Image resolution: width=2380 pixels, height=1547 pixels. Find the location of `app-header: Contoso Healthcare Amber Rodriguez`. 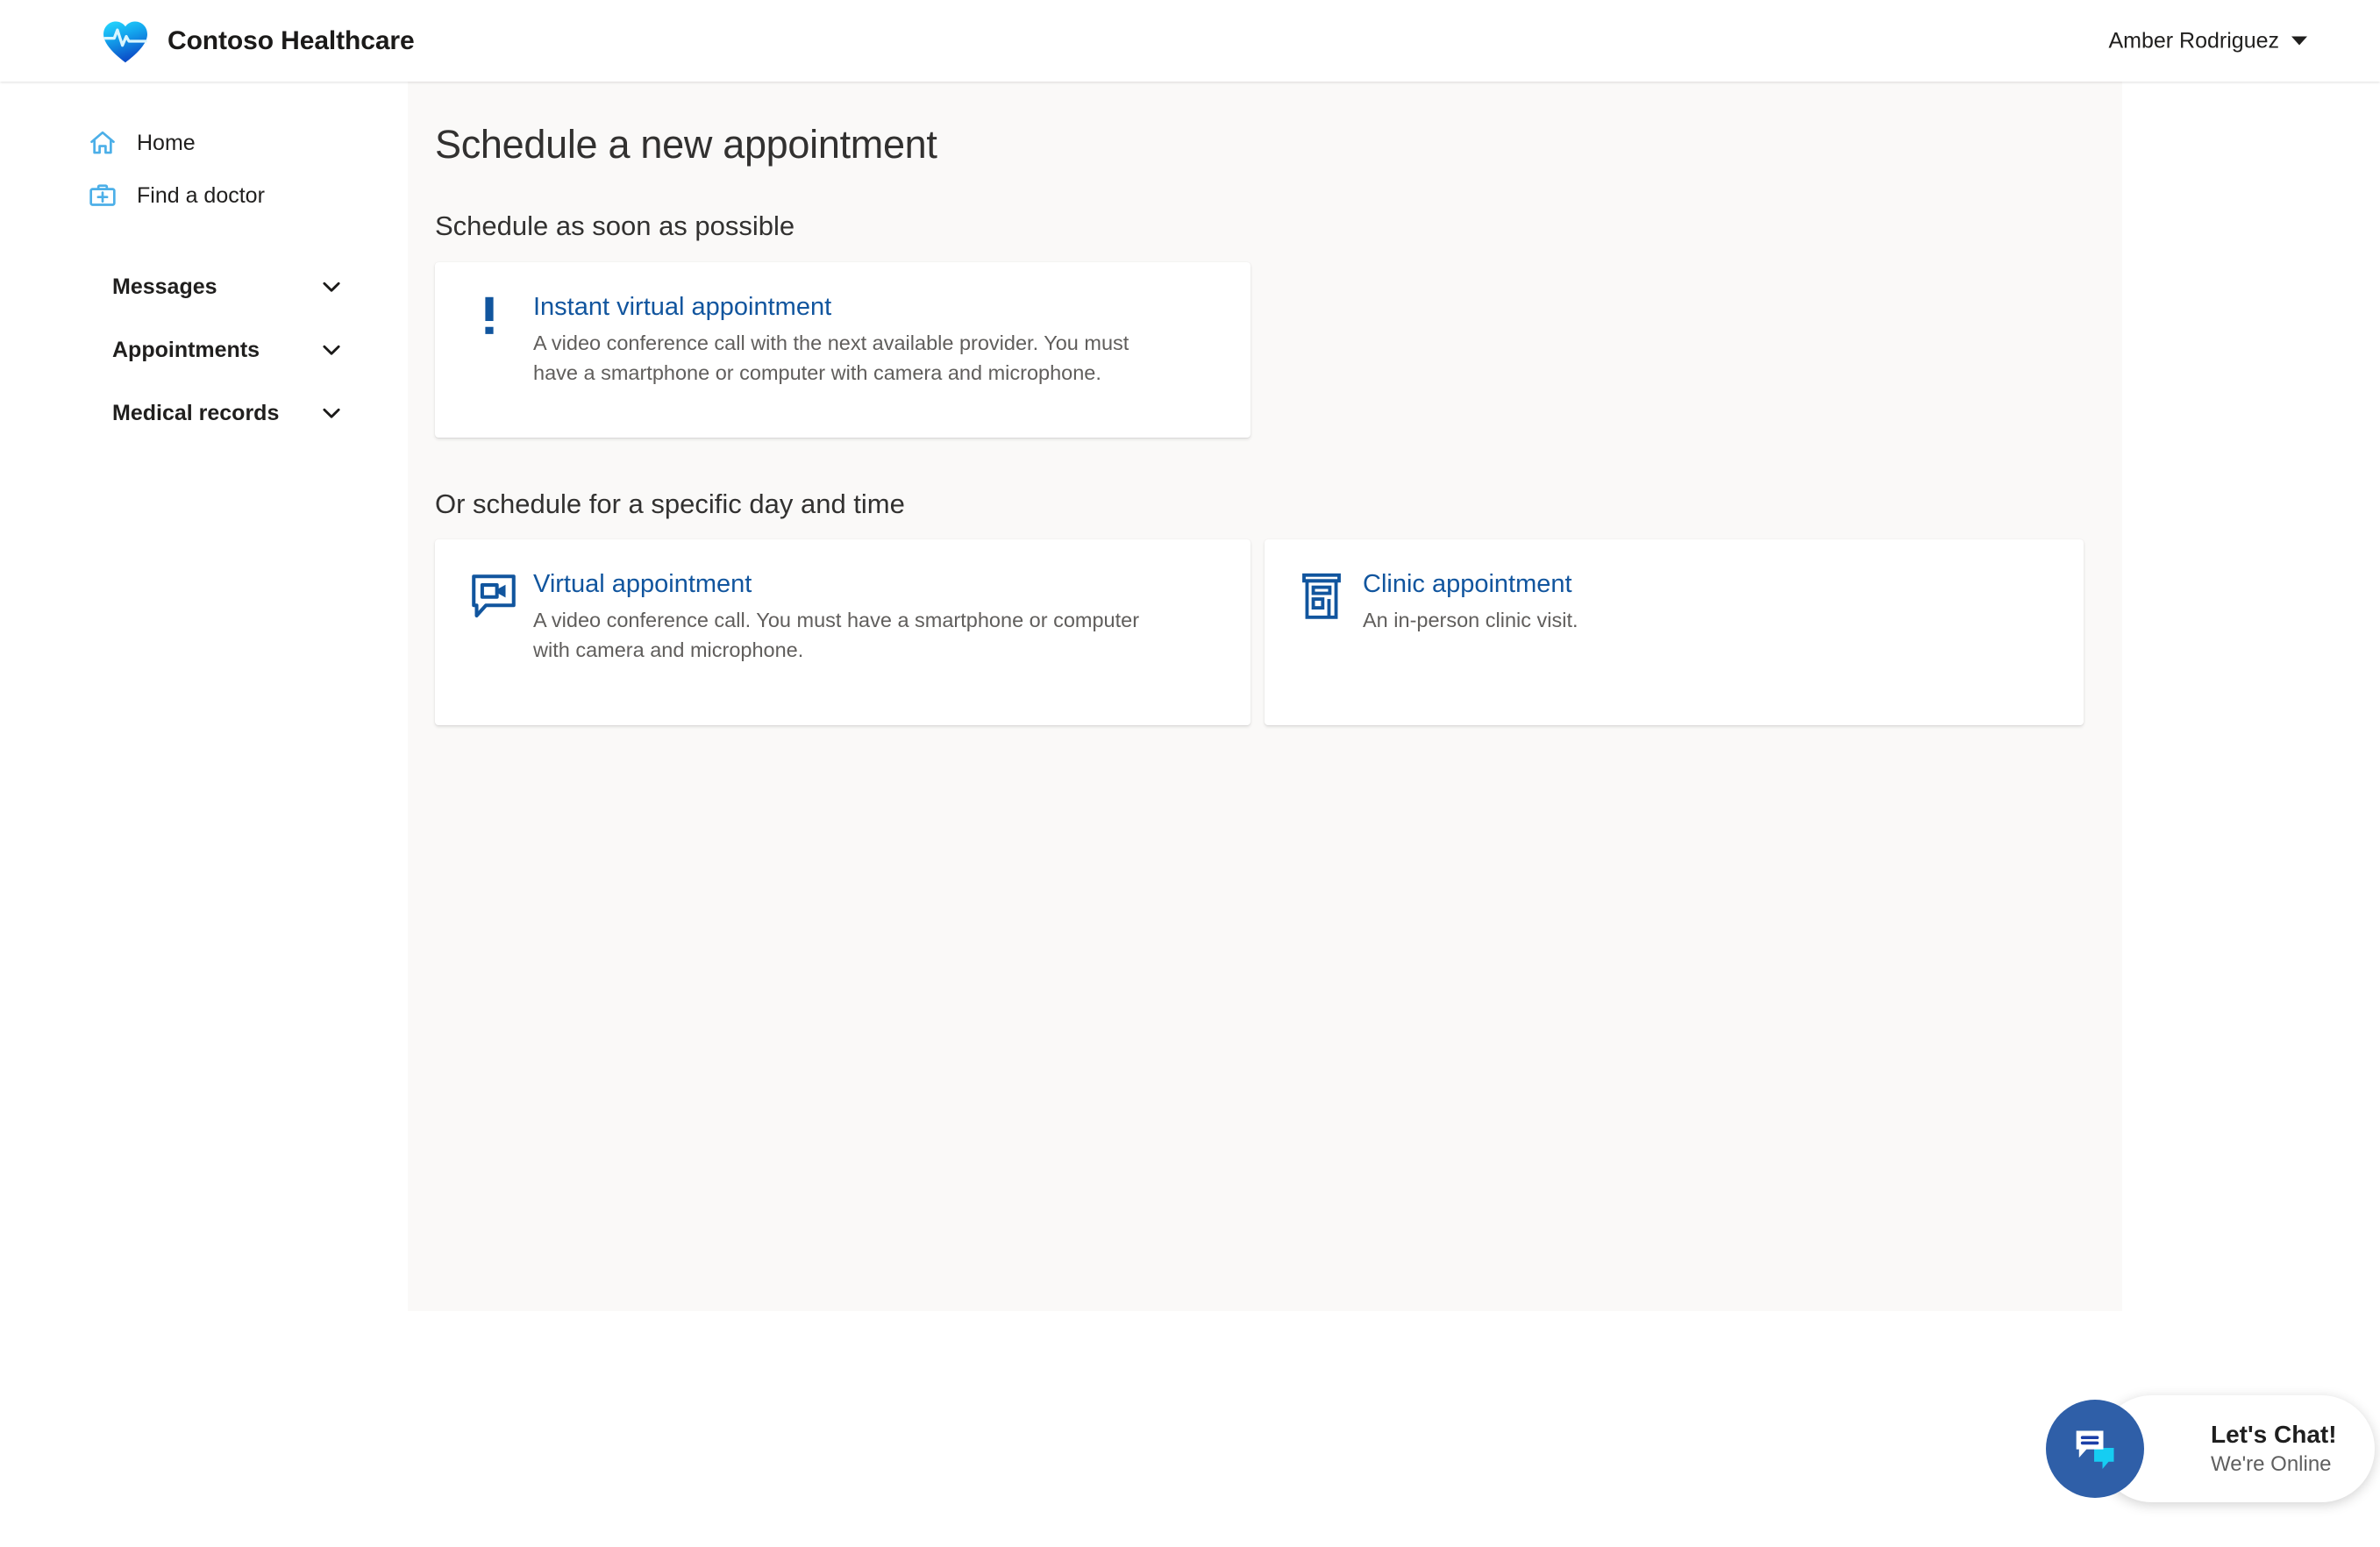

app-header: Contoso Healthcare Amber Rodriguez is located at coordinates (1190, 41).